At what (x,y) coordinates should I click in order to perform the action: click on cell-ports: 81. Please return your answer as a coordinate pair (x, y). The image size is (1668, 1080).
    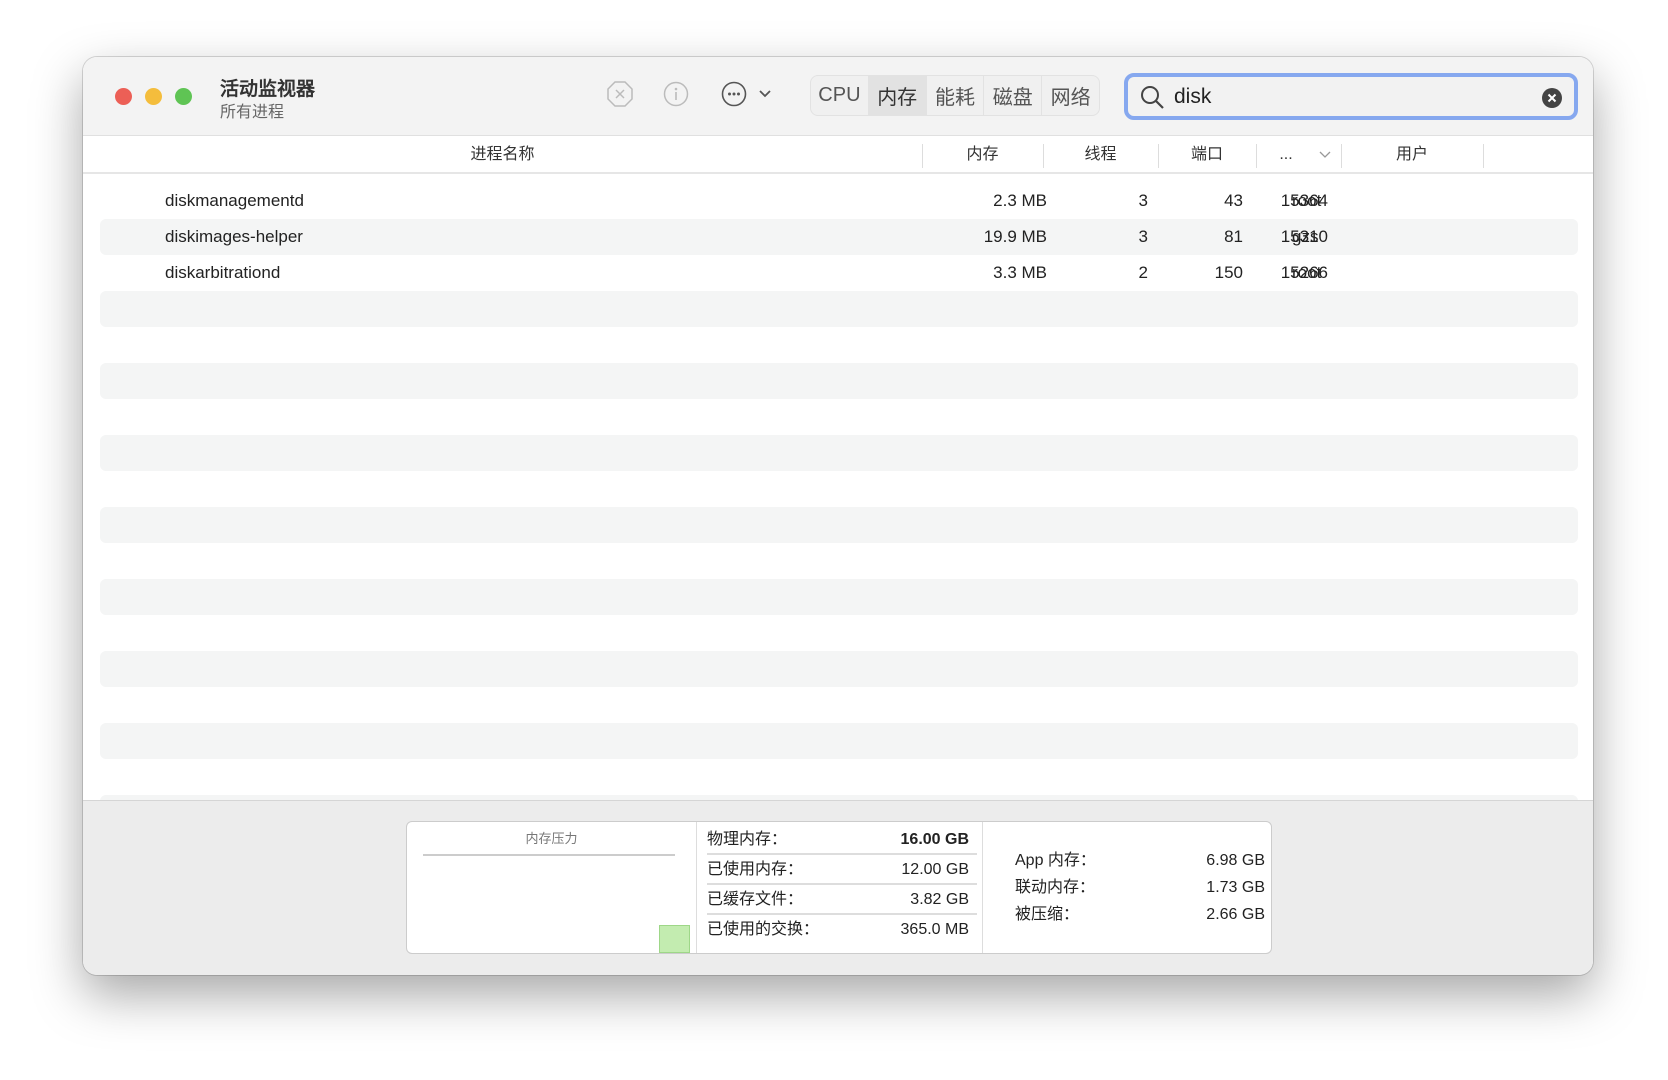
    Looking at the image, I should click on (1233, 236).